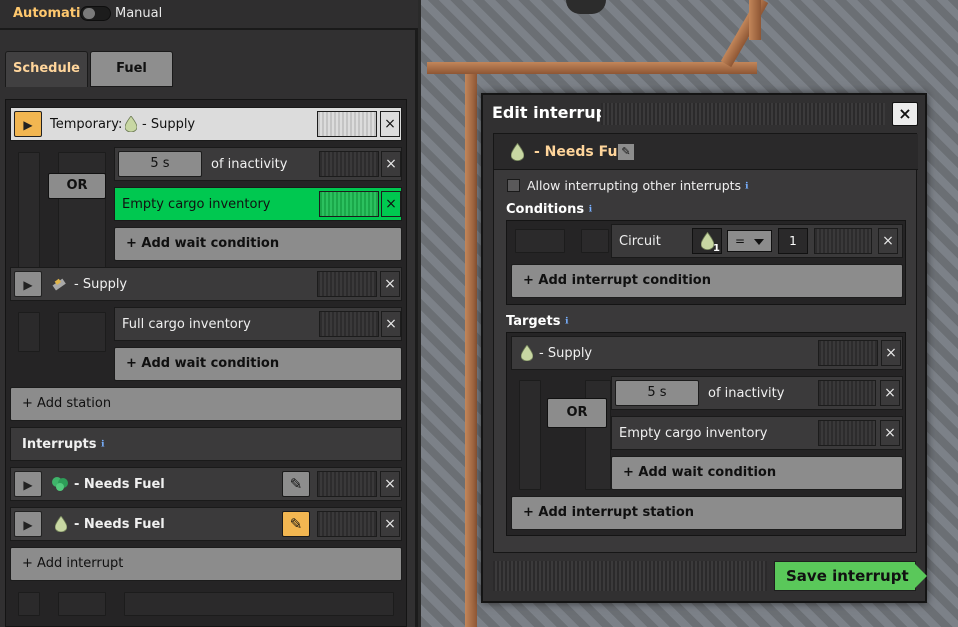 The image size is (958, 627). Describe the element at coordinates (206, 404) in the screenshot. I see `add-station-button: + Add station` at that location.